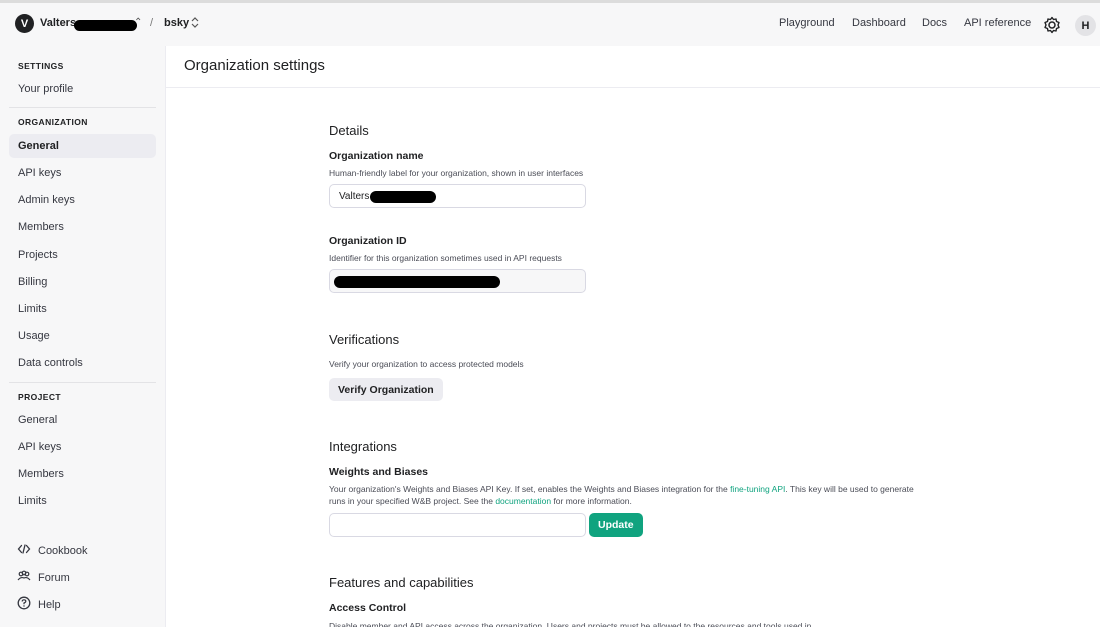  Describe the element at coordinates (53, 122) in the screenshot. I see `sidebar-section-organization: ORGANIZATION` at that location.